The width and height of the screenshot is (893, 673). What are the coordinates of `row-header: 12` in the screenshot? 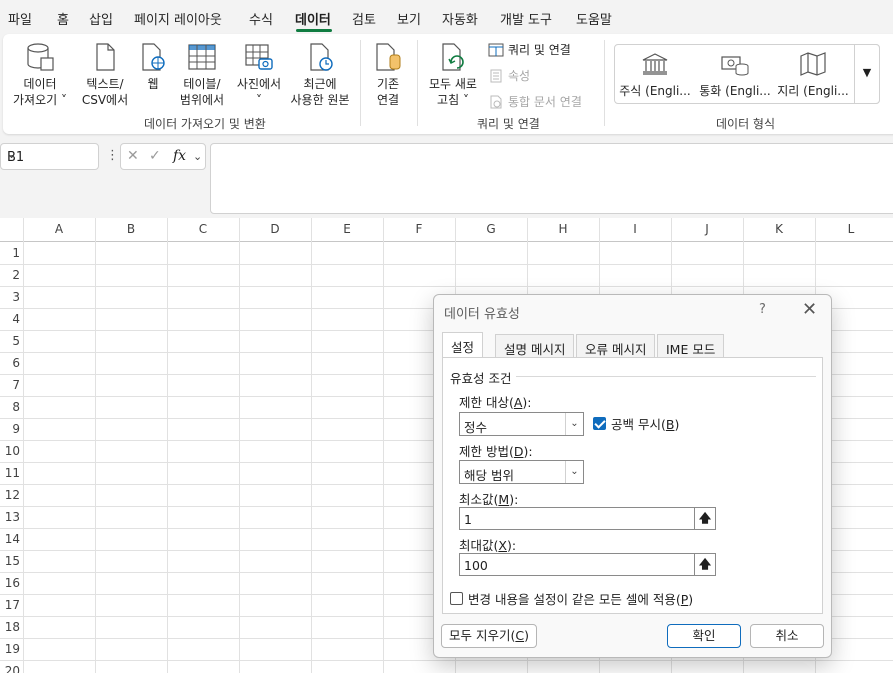 It's located at (11, 495).